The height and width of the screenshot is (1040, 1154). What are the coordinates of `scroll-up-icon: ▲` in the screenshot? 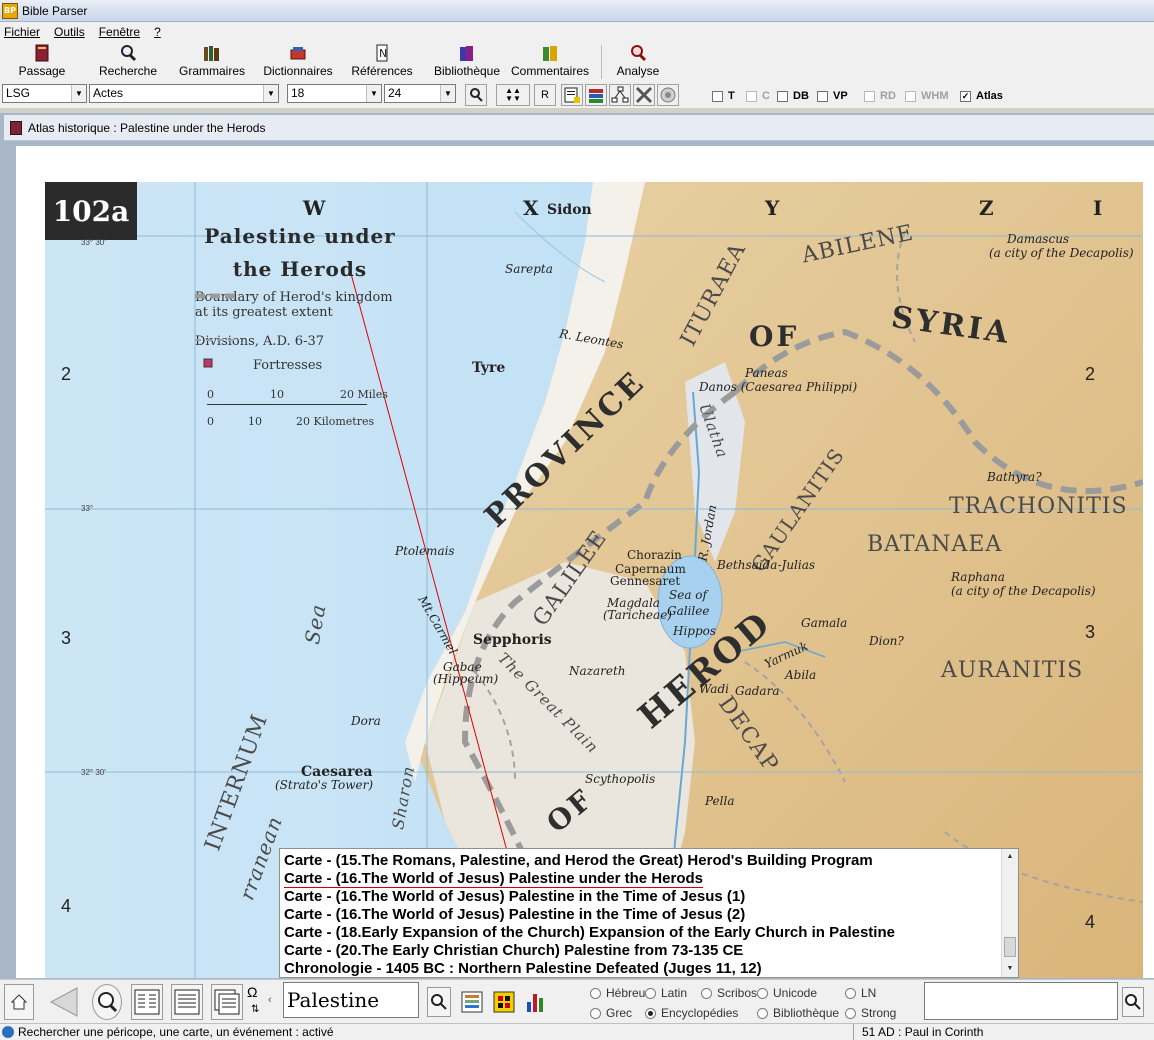 It's located at (1010, 857).